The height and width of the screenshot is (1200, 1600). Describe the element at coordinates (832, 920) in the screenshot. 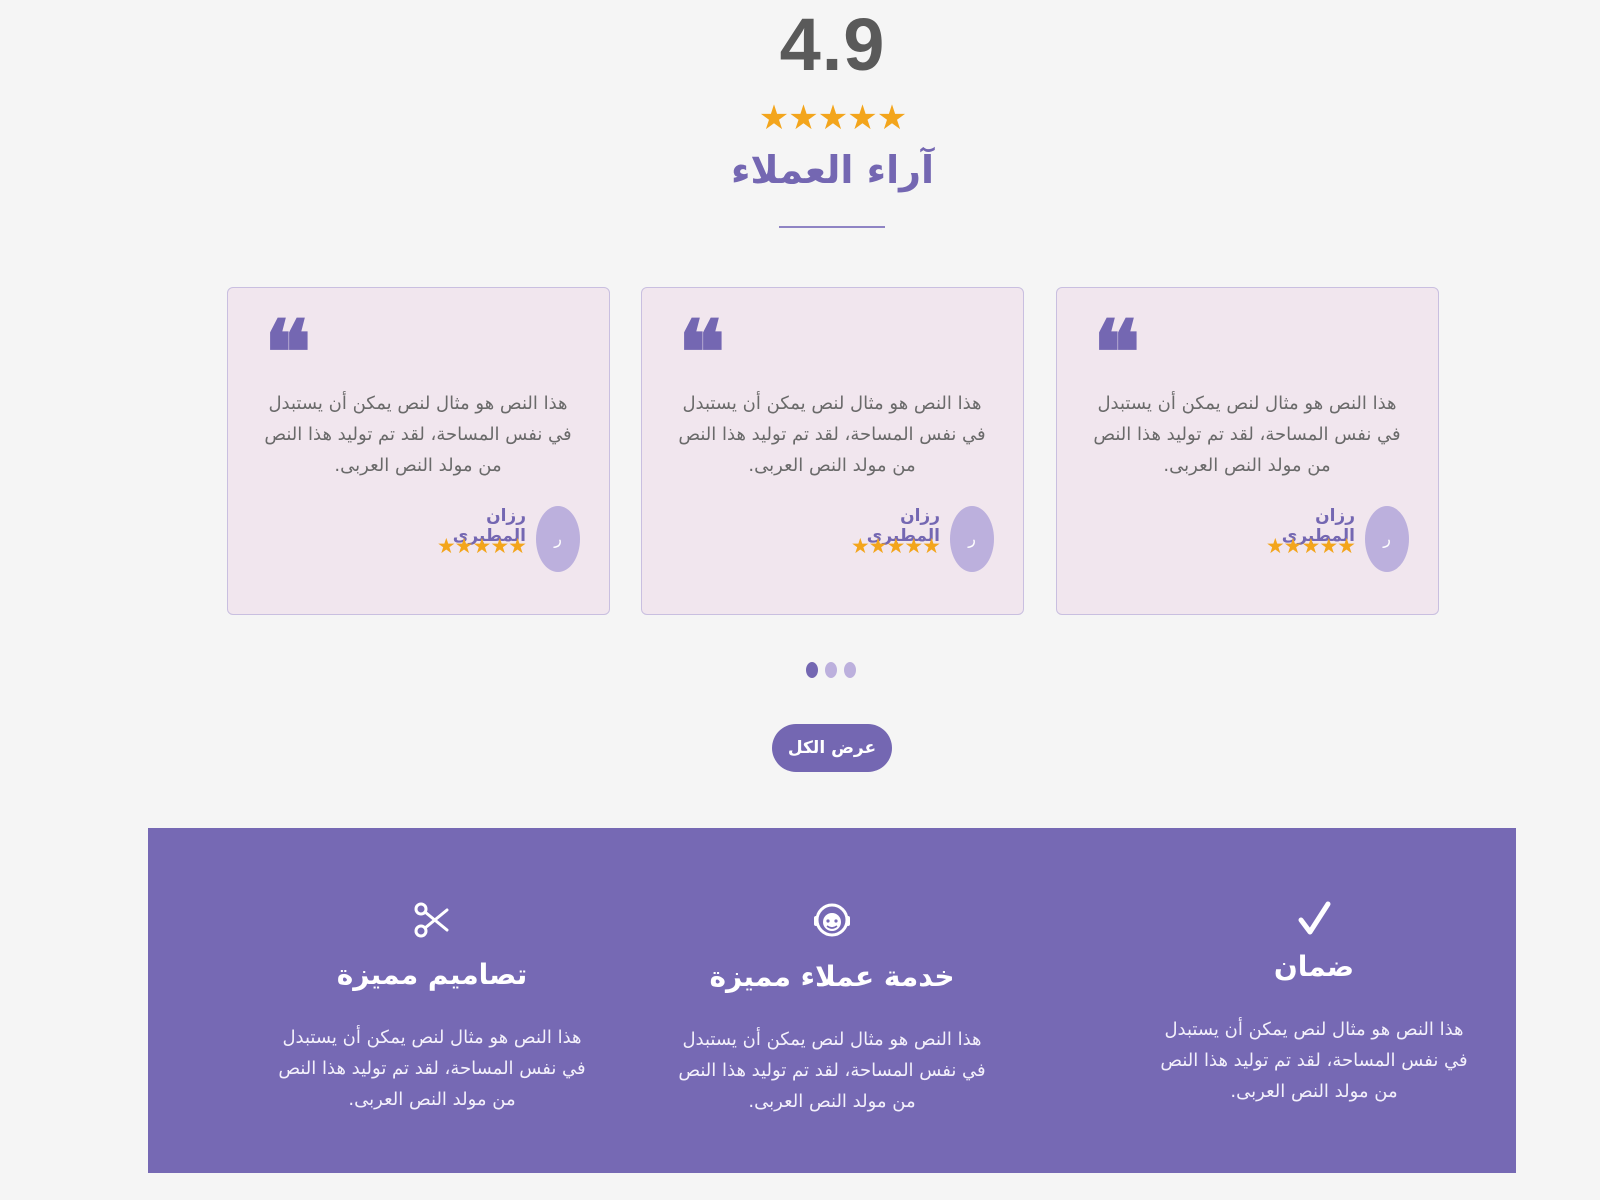

I see `support-agent-icon` at that location.